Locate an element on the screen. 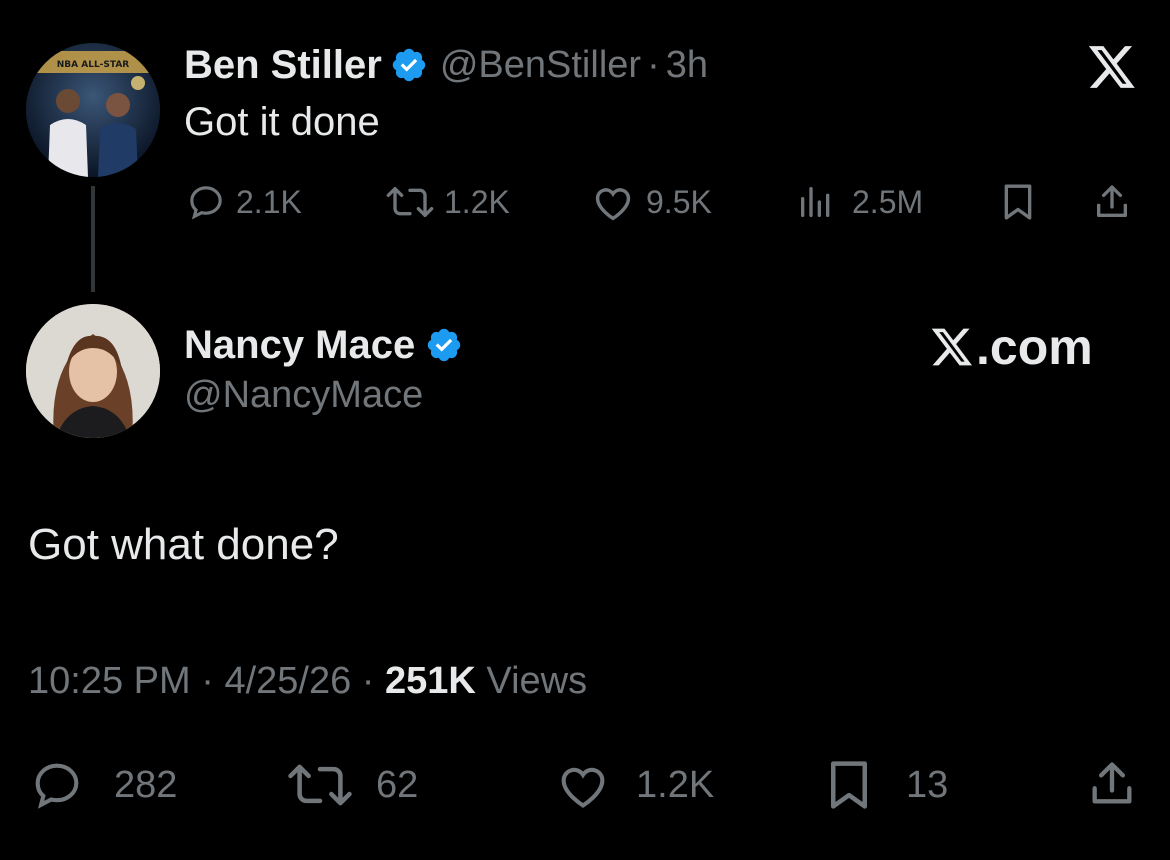 Image resolution: width=1170 pixels, height=860 pixels. reply-tweet-name-row: Nancy Mace is located at coordinates (323, 345).